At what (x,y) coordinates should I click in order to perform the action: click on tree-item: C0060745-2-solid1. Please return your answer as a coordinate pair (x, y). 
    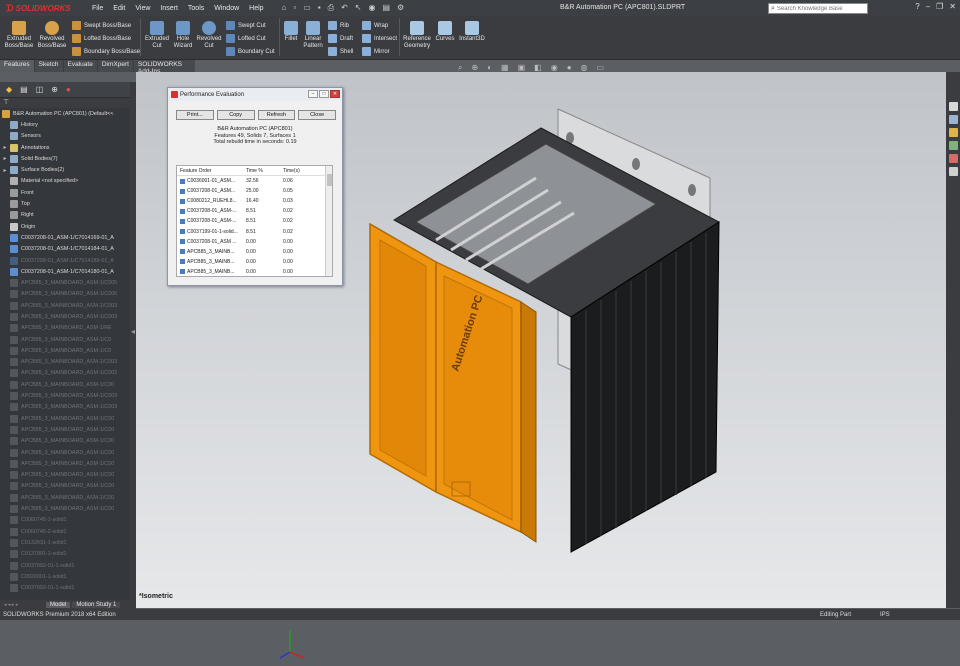
    Looking at the image, I should click on (65, 531).